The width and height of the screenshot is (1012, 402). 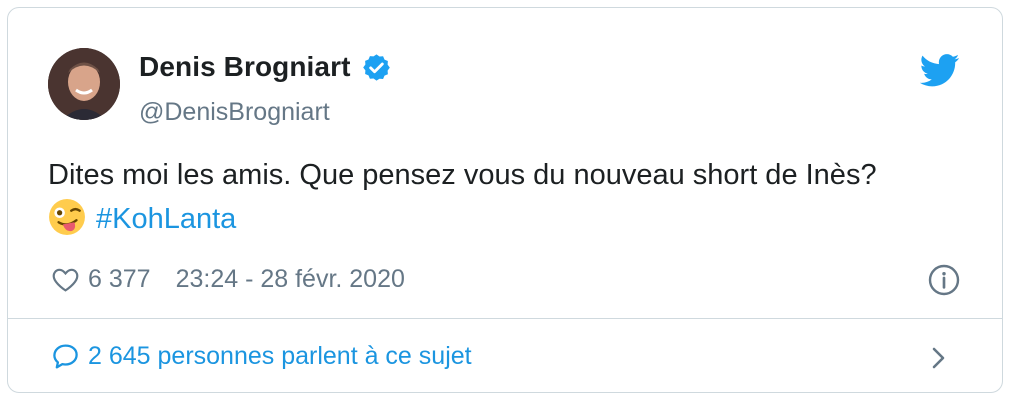 I want to click on author-handle: @DenisBrogniart, so click(x=234, y=112).